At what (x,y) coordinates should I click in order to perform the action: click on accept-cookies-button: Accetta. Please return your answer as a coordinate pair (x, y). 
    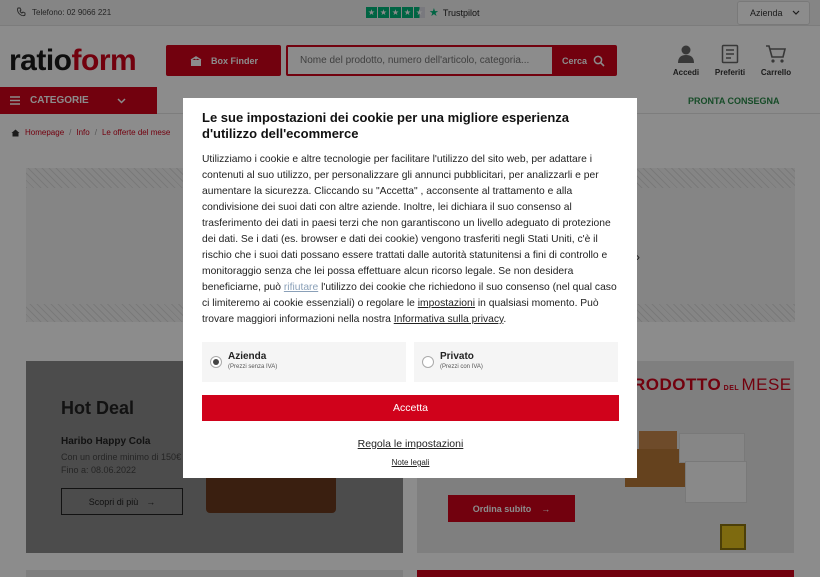
    Looking at the image, I should click on (410, 408).